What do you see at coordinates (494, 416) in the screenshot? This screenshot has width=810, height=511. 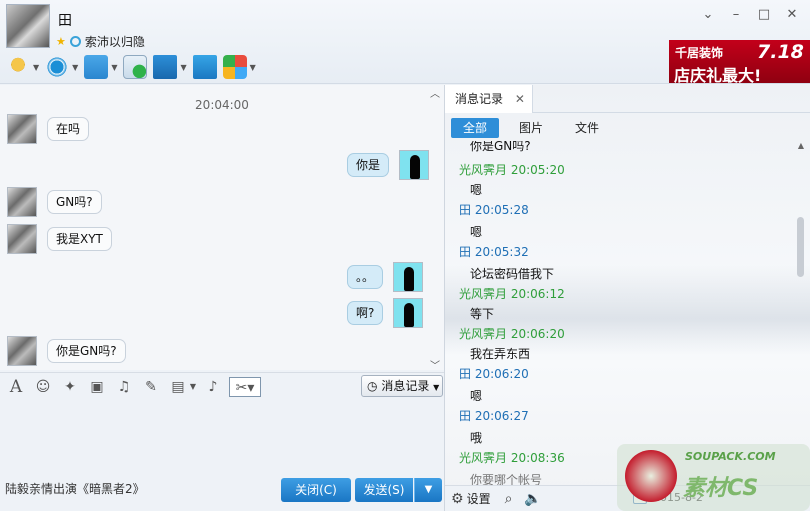 I see `history-header: 田 20:06:27` at bounding box center [494, 416].